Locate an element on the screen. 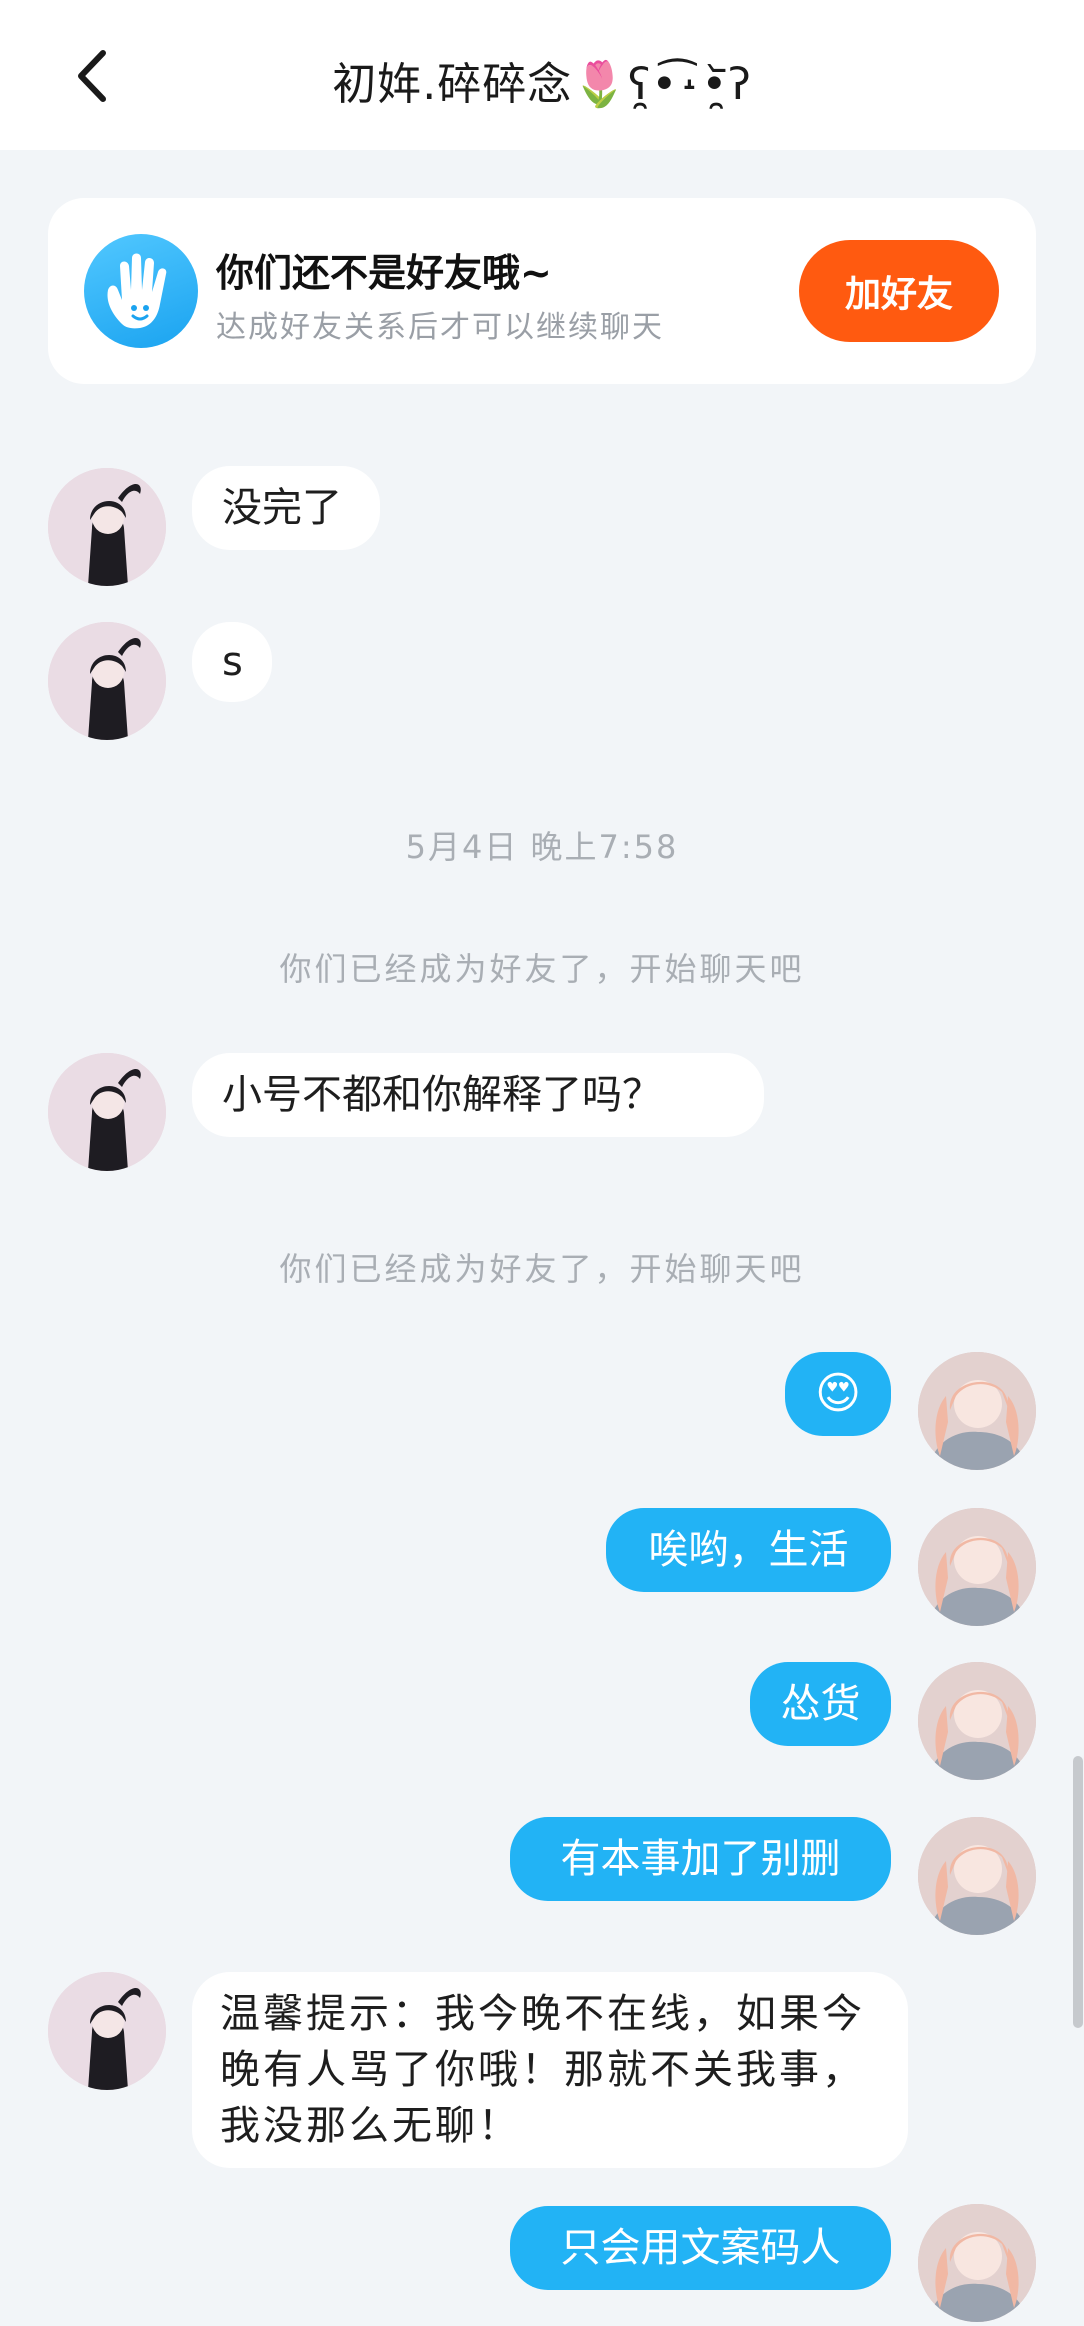 The image size is (1084, 2326). message-bubble-incoming: 温馨提示：我今晚不在线，如果今晚有人骂了你哦！那就不关我事，我没那么无聊！ is located at coordinates (550, 2070).